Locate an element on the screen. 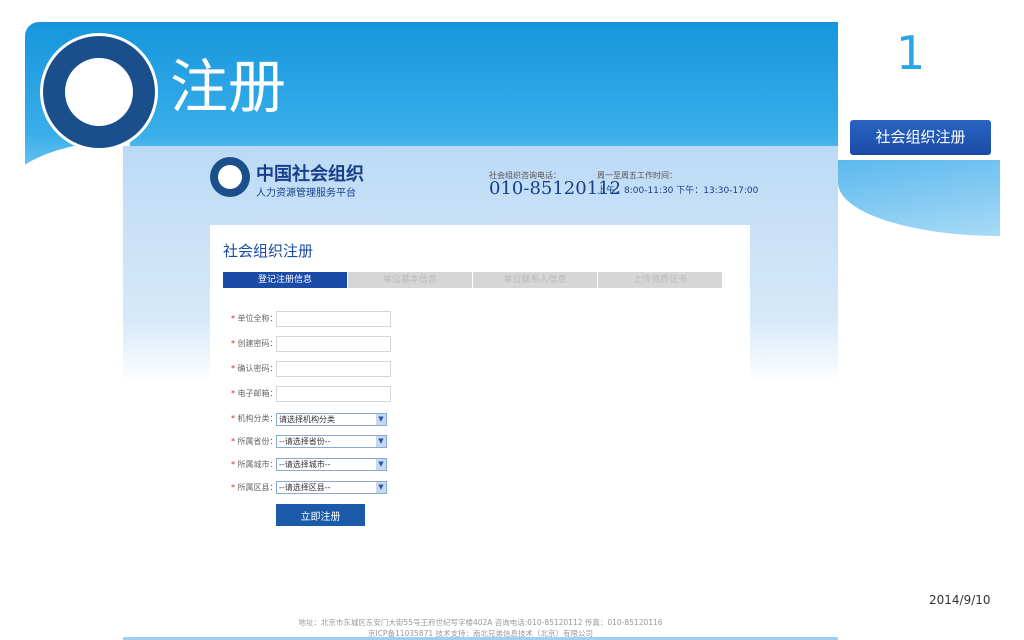 The width and height of the screenshot is (1024, 640). label-text: 单位全称： is located at coordinates (257, 318).